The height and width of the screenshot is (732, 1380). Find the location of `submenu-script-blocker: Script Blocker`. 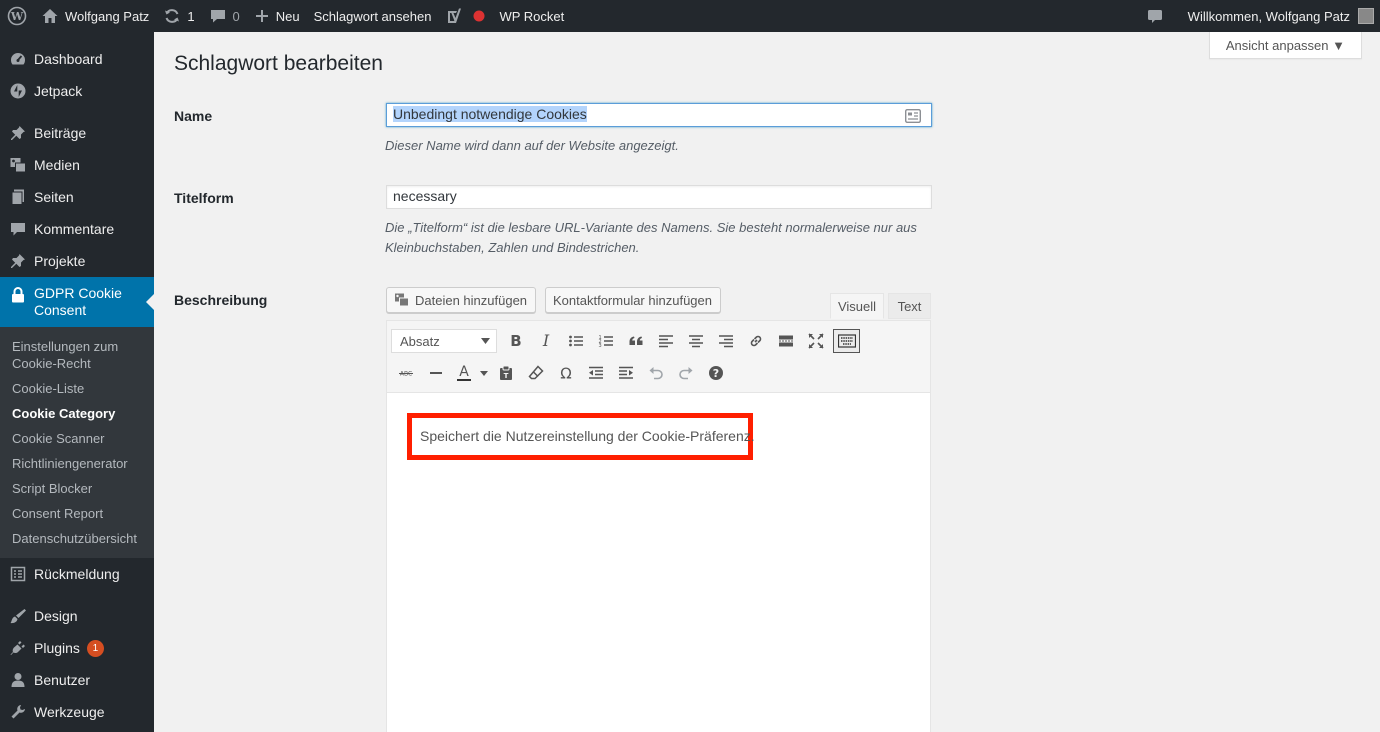

submenu-script-blocker: Script Blocker is located at coordinates (77, 488).